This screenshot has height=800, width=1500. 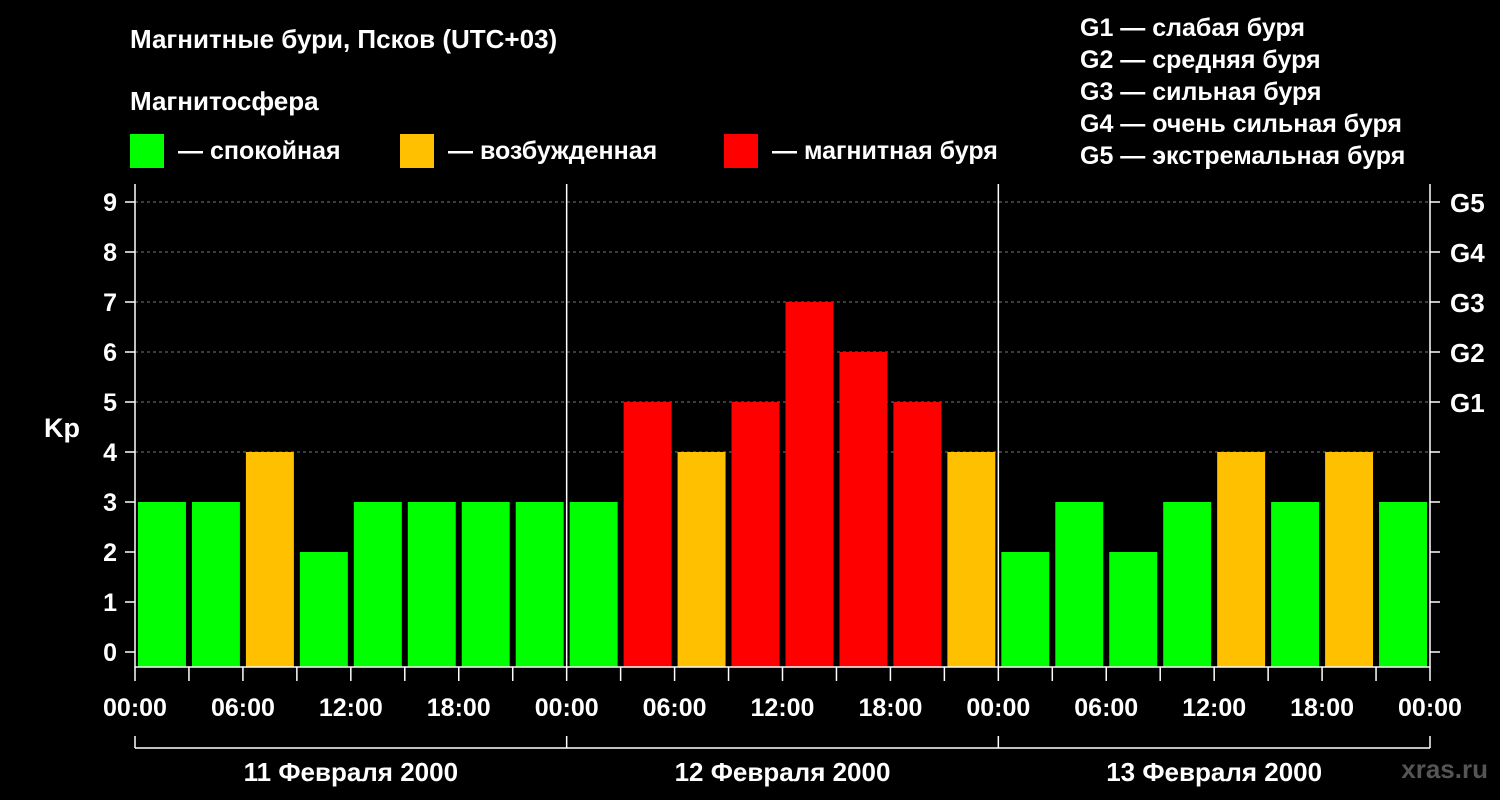 What do you see at coordinates (1467, 403) in the screenshot?
I see `g-level-label: G1` at bounding box center [1467, 403].